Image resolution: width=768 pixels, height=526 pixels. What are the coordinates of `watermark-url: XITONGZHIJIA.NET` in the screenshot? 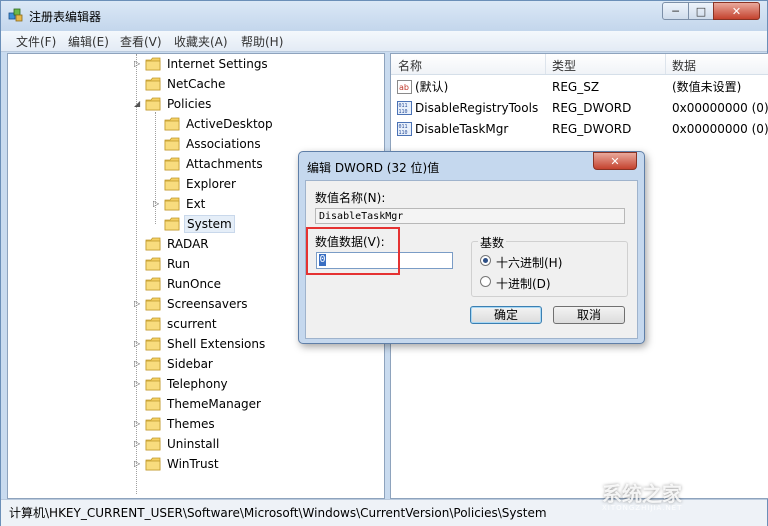 It's located at (642, 508).